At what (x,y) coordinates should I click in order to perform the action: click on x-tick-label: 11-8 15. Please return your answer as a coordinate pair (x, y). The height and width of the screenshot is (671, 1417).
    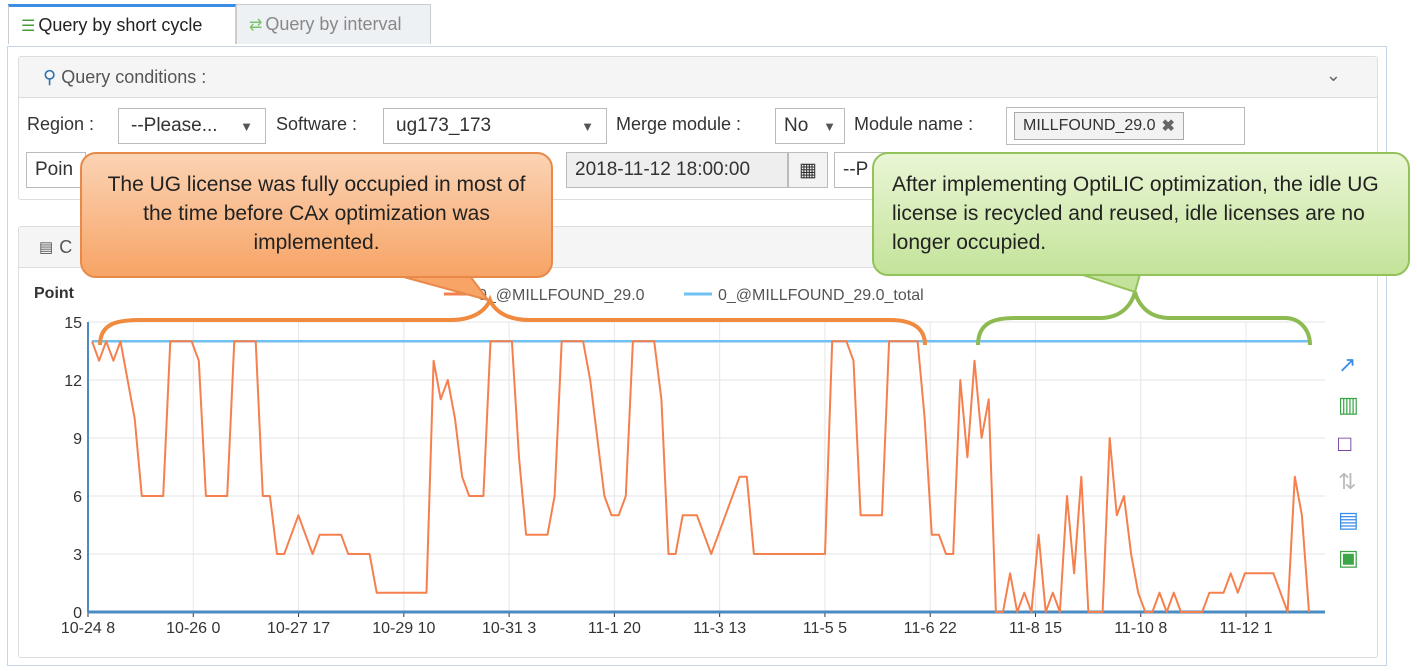
    Looking at the image, I should click on (1035, 628).